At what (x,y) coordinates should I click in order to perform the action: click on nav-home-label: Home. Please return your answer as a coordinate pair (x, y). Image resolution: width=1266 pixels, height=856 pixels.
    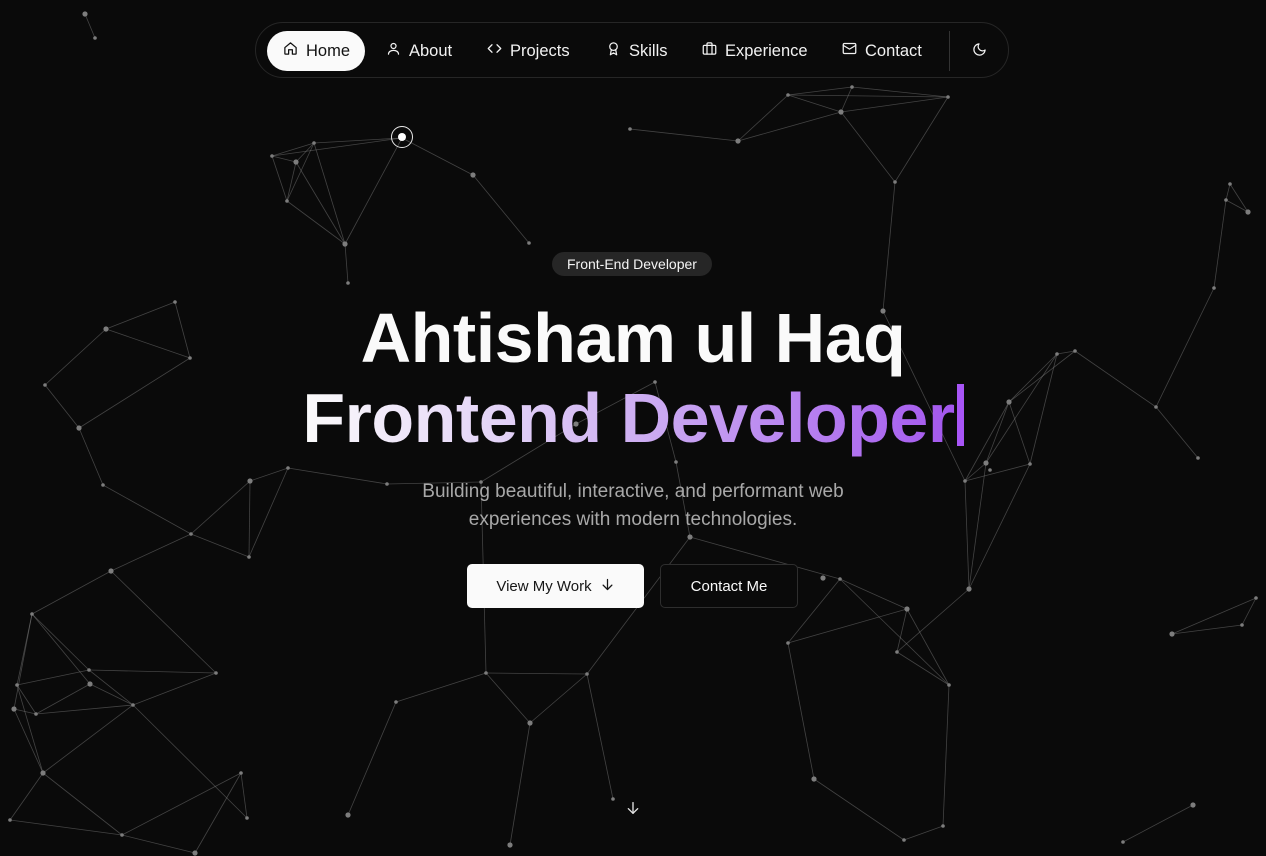
    Looking at the image, I should click on (328, 50).